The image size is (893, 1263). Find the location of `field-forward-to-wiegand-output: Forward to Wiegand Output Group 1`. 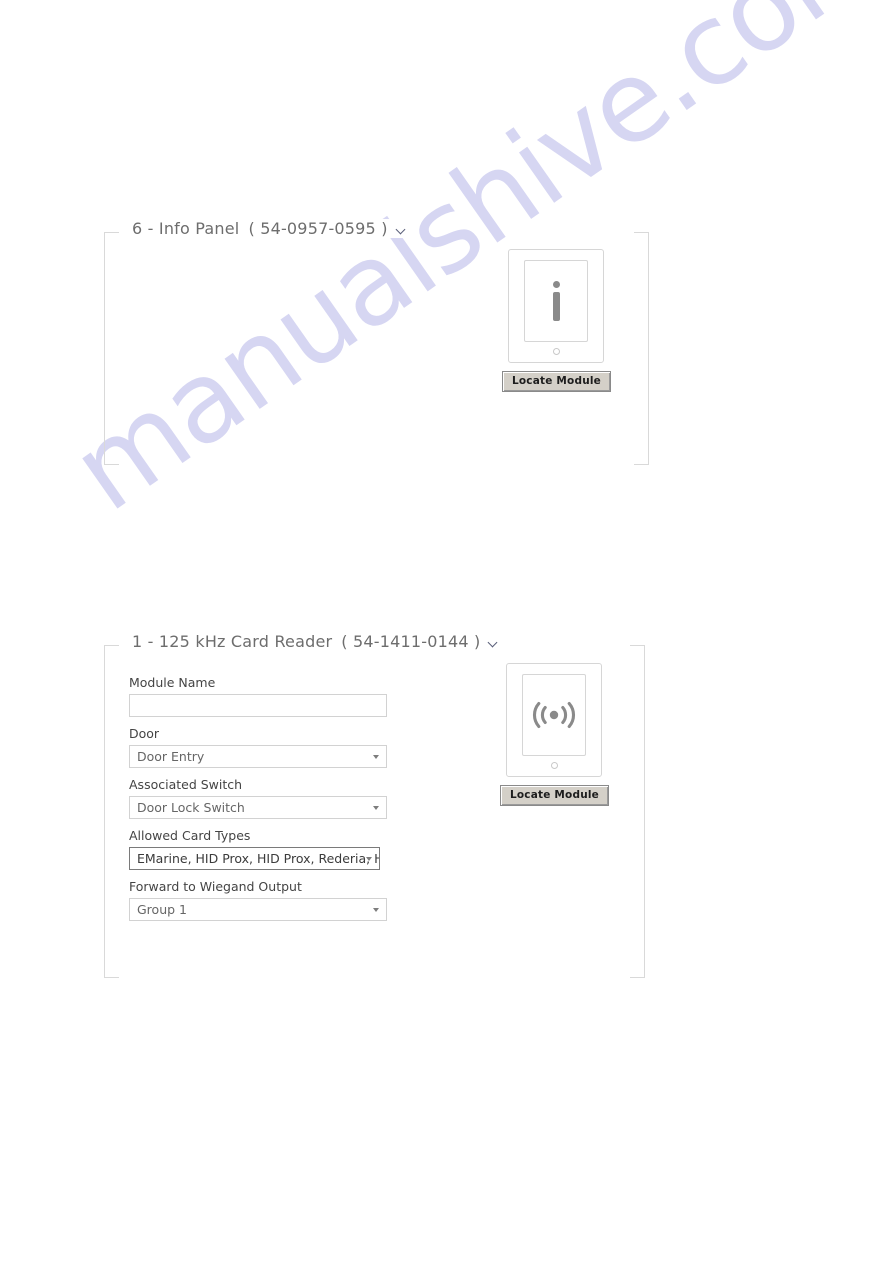

field-forward-to-wiegand-output: Forward to Wiegand Output Group 1 is located at coordinates (258, 900).